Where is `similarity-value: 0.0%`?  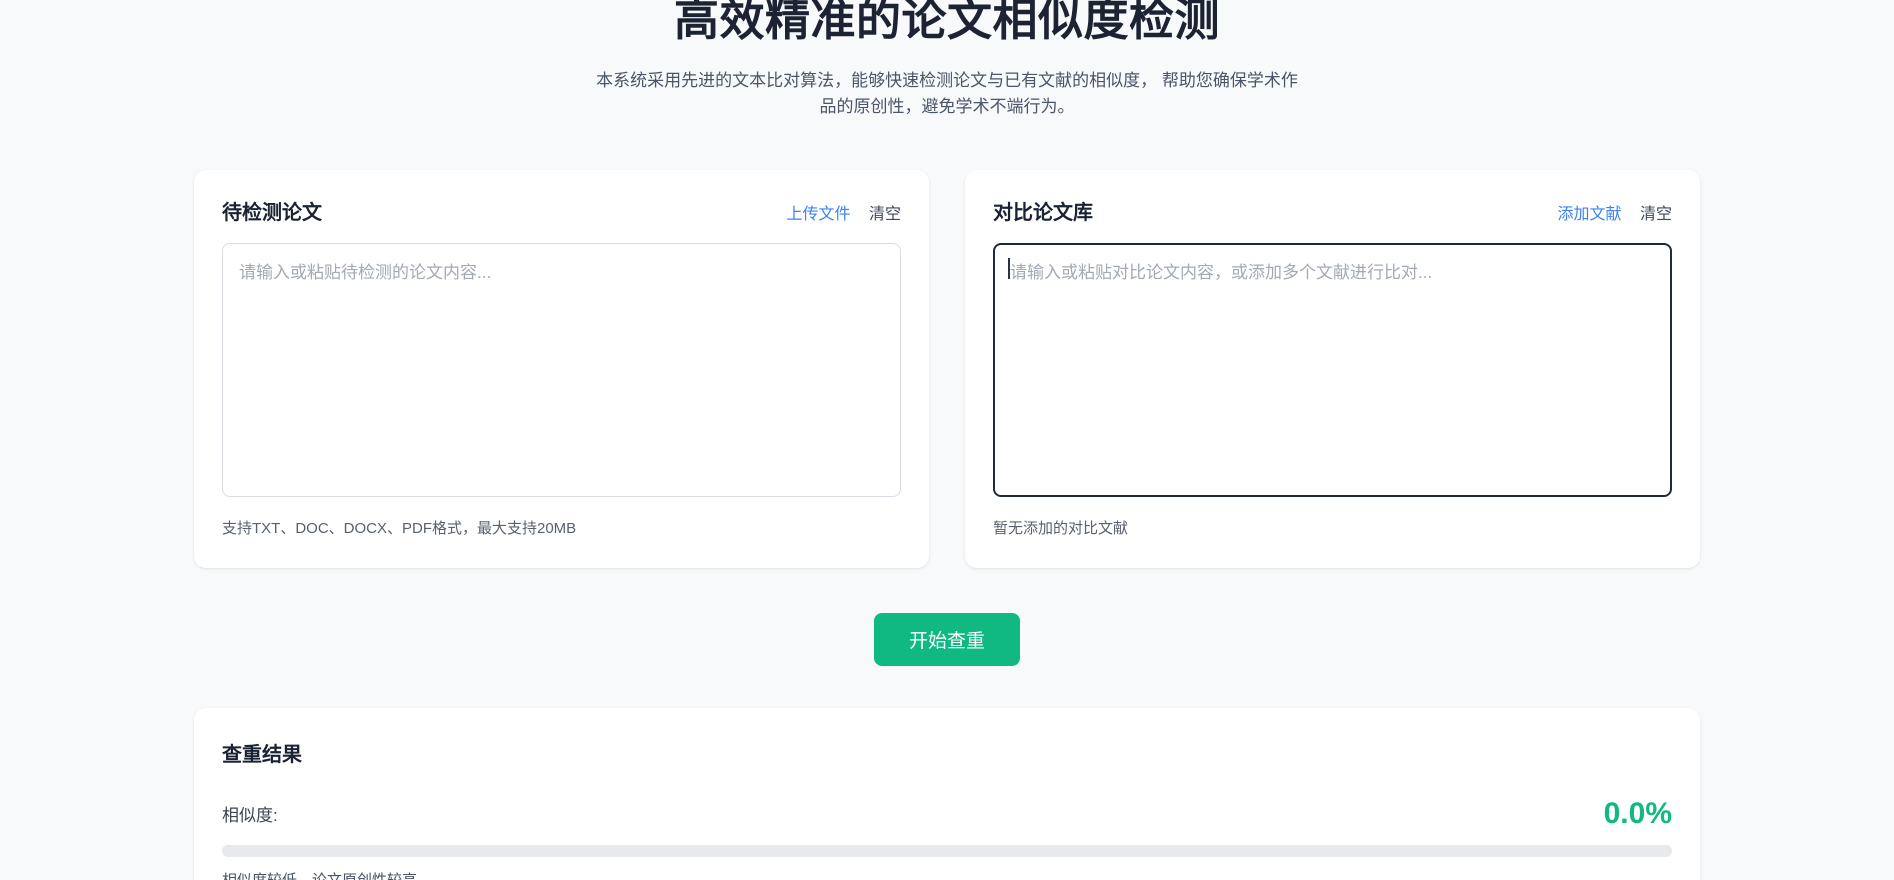
similarity-value: 0.0% is located at coordinates (1637, 813).